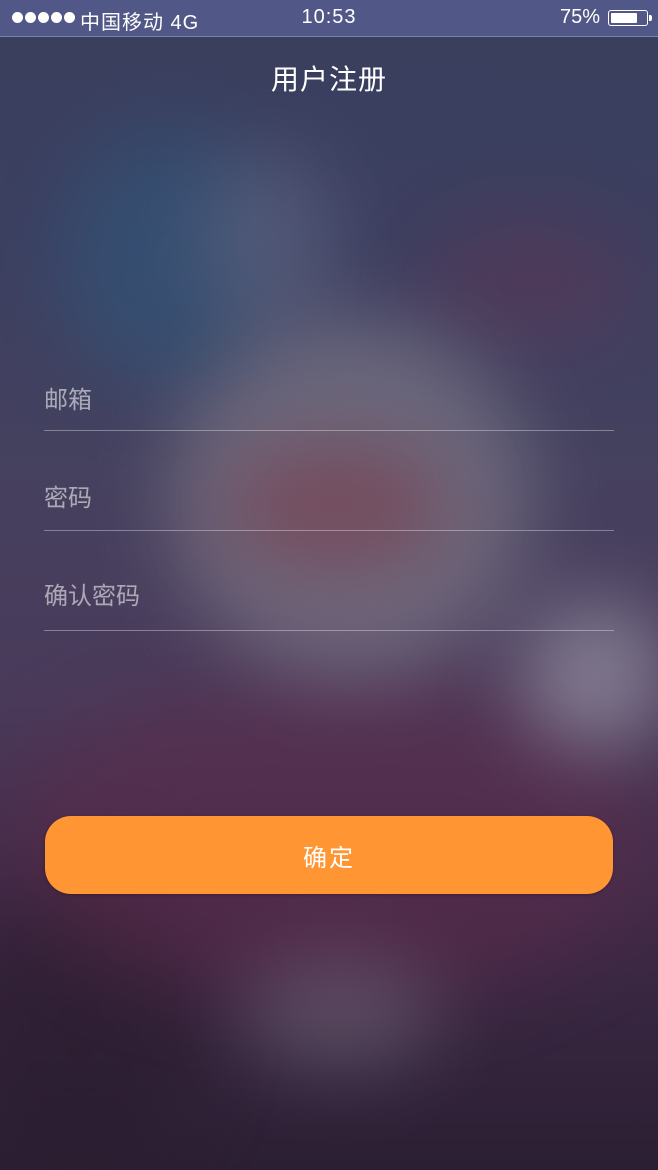  What do you see at coordinates (579, 17) in the screenshot?
I see `battery-percent: 75%` at bounding box center [579, 17].